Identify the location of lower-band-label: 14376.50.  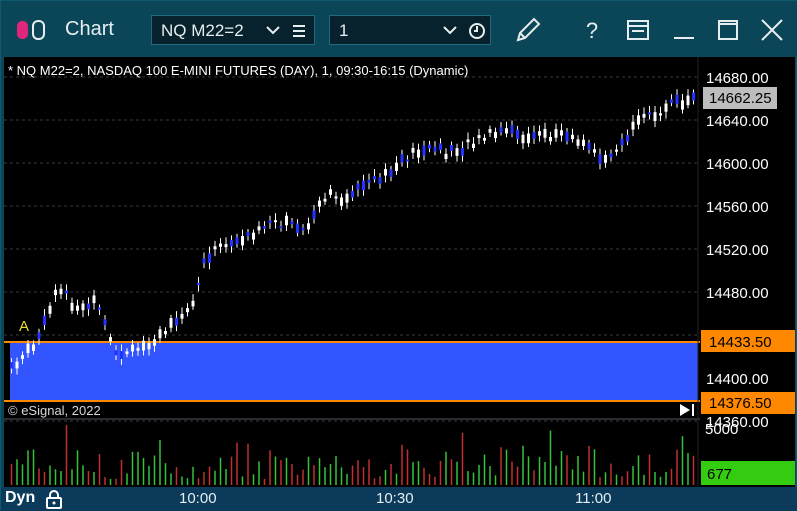
(740, 403).